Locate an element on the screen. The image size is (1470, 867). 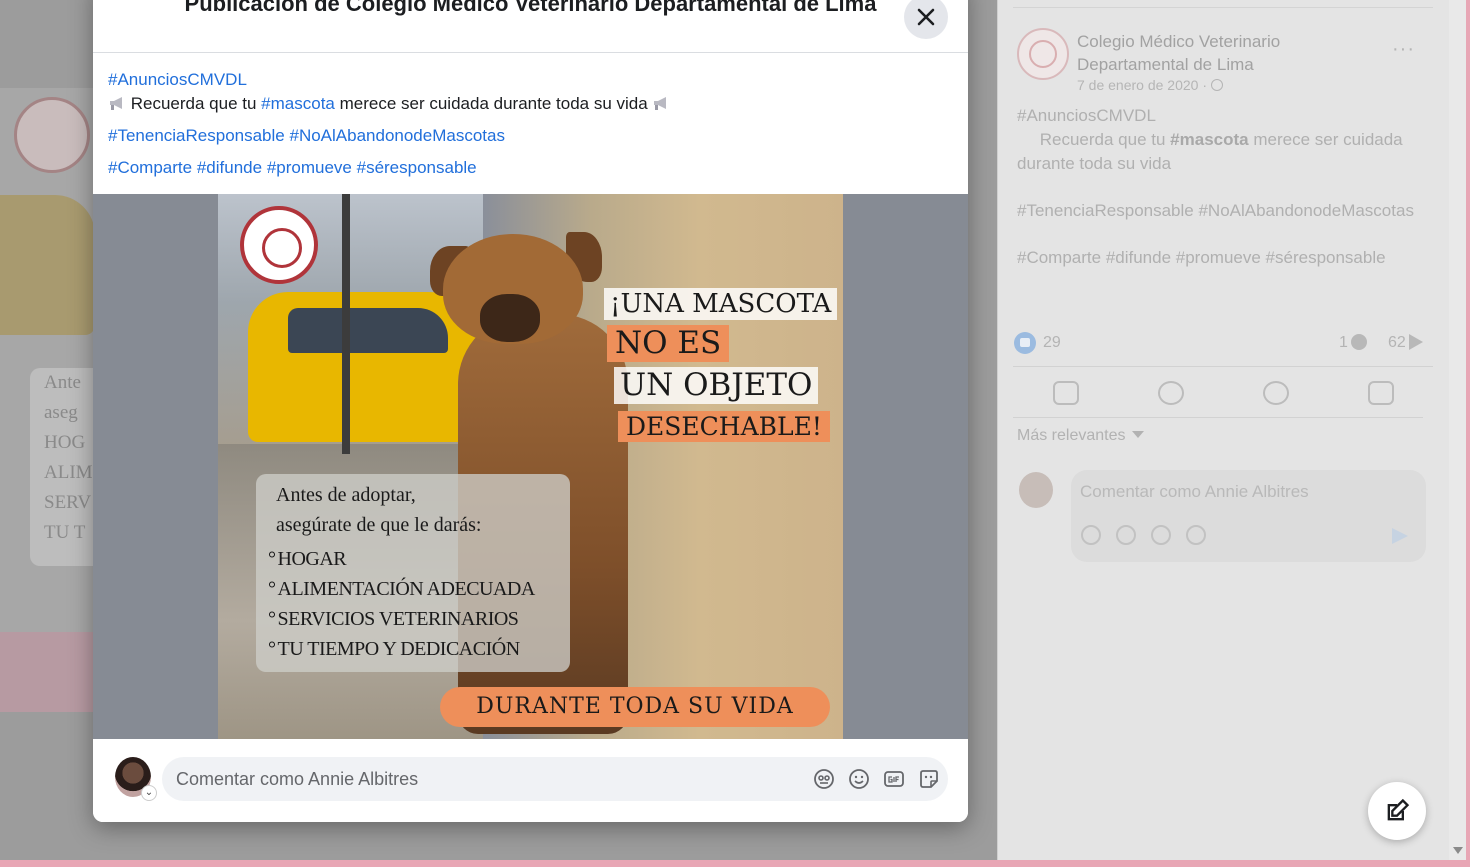
compose-icon is located at coordinates (1398, 809).